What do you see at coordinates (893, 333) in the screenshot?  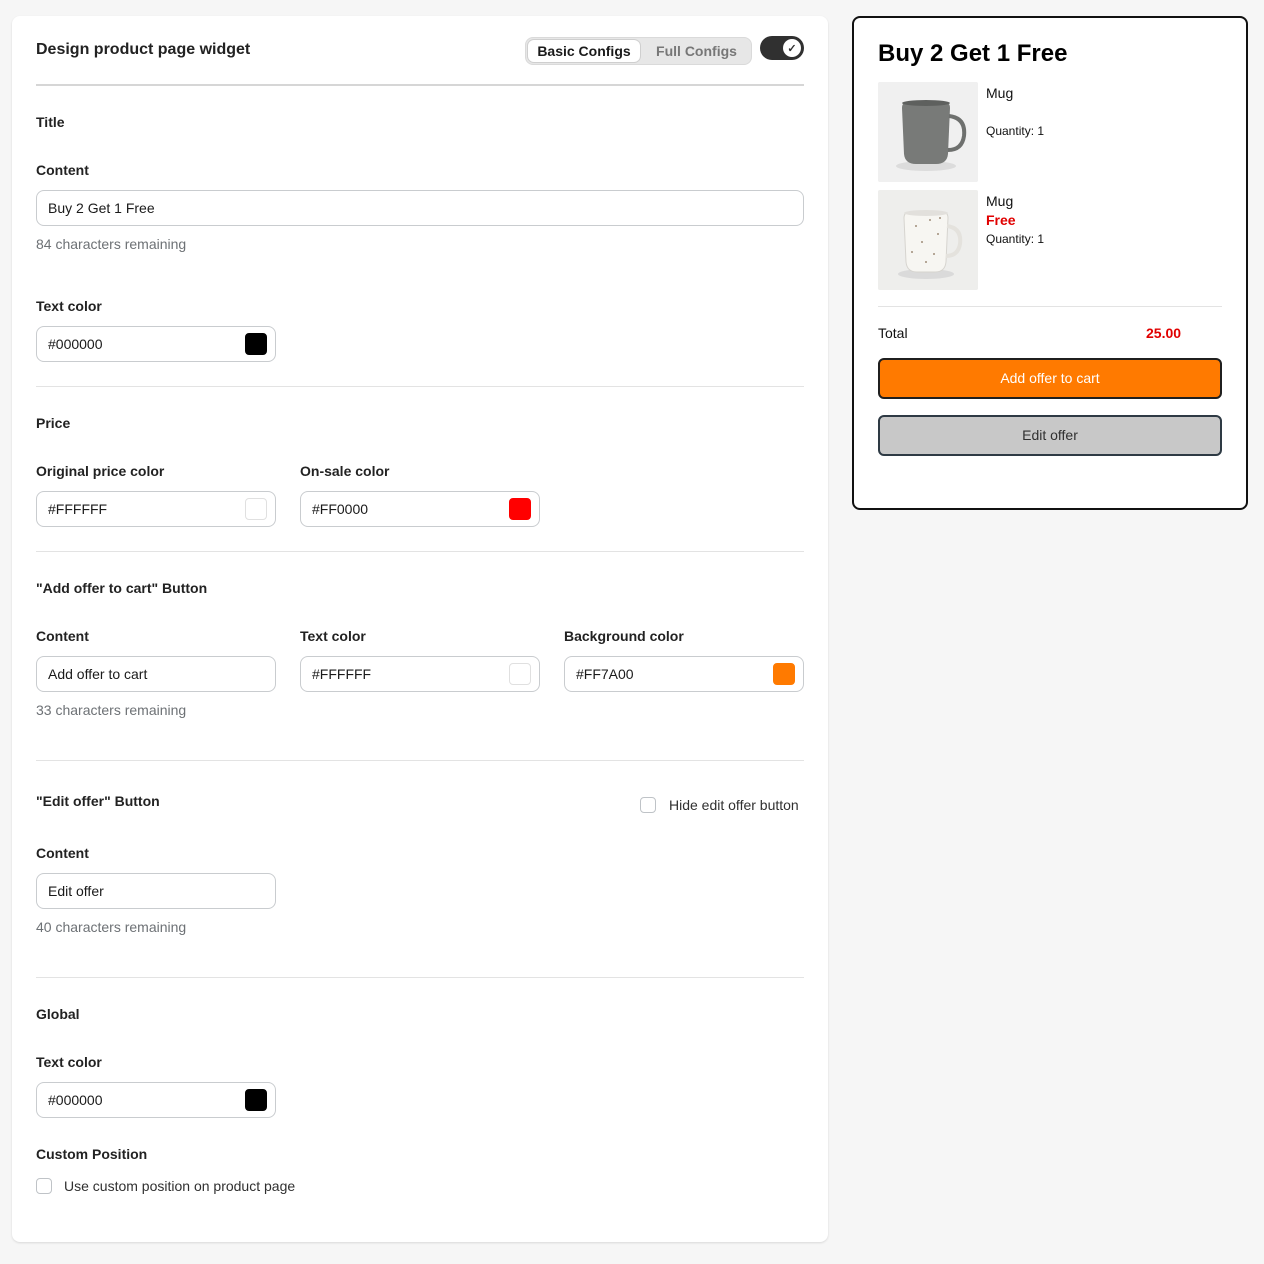 I see `total-label: Total` at bounding box center [893, 333].